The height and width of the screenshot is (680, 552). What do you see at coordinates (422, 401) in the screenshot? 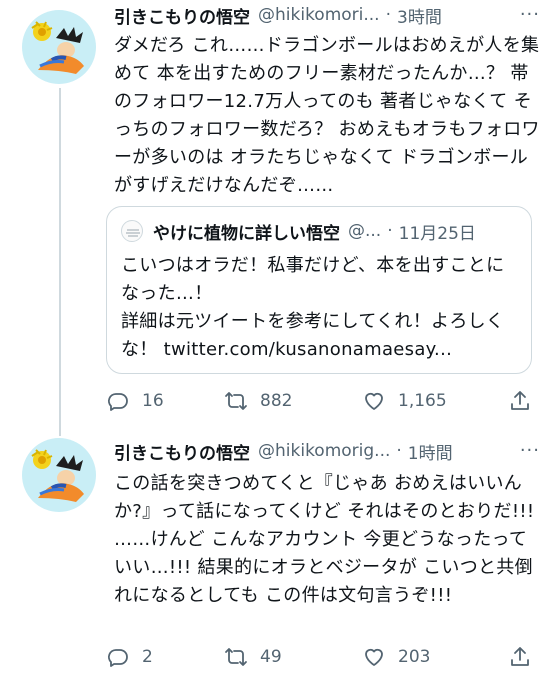
I see `like-count: 1,165` at bounding box center [422, 401].